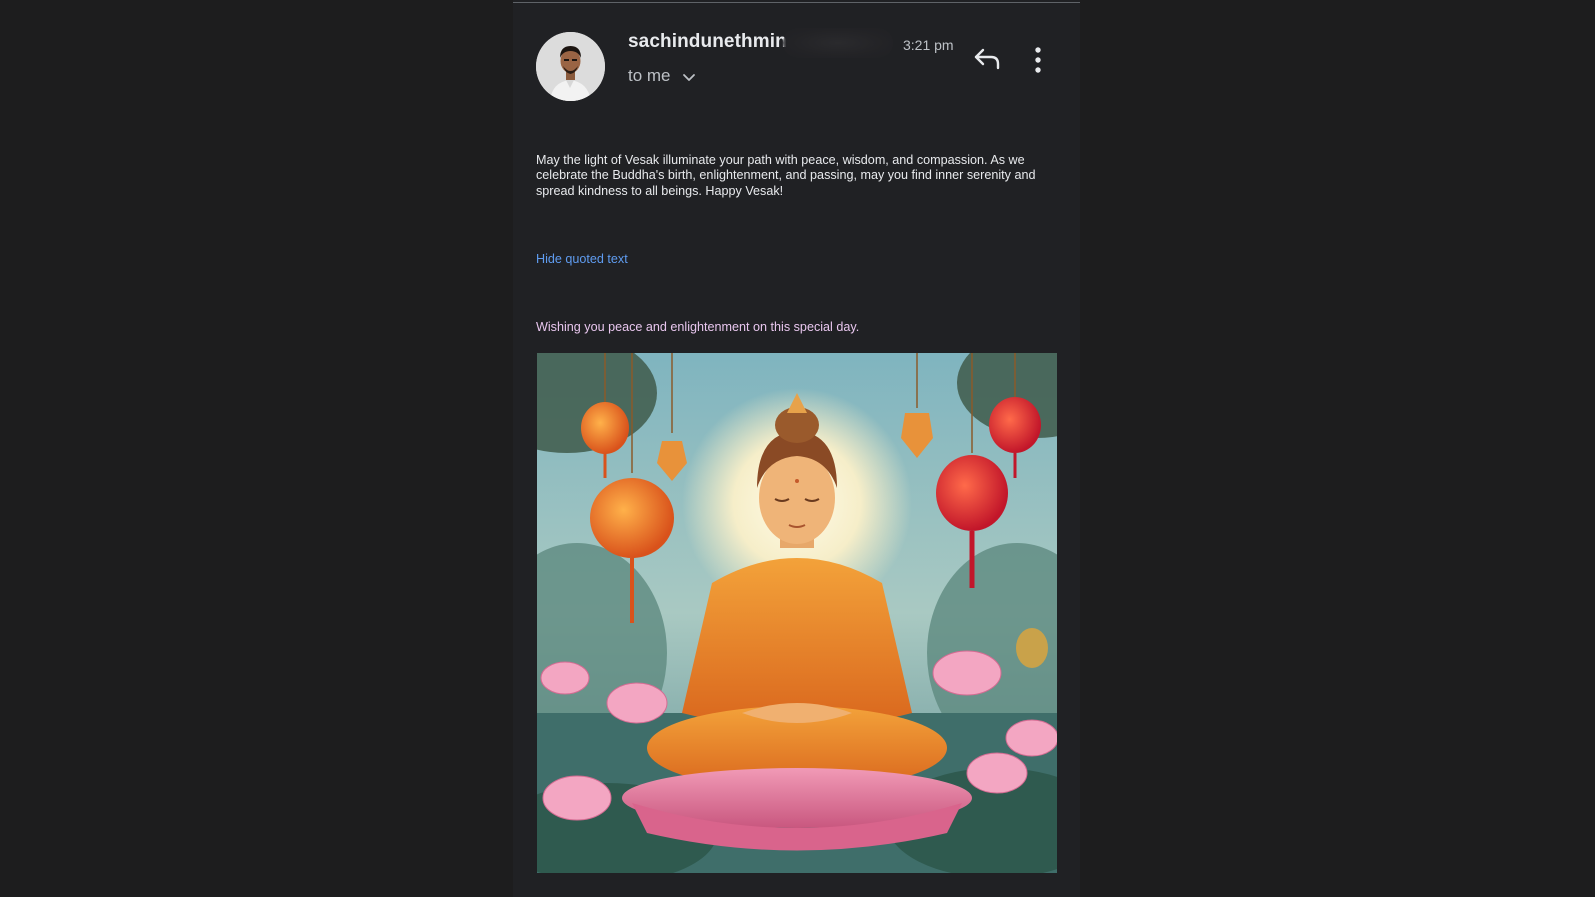 This screenshot has width=1595, height=897. What do you see at coordinates (582, 259) in the screenshot?
I see `hide-quoted-text-link: Hide quoted text` at bounding box center [582, 259].